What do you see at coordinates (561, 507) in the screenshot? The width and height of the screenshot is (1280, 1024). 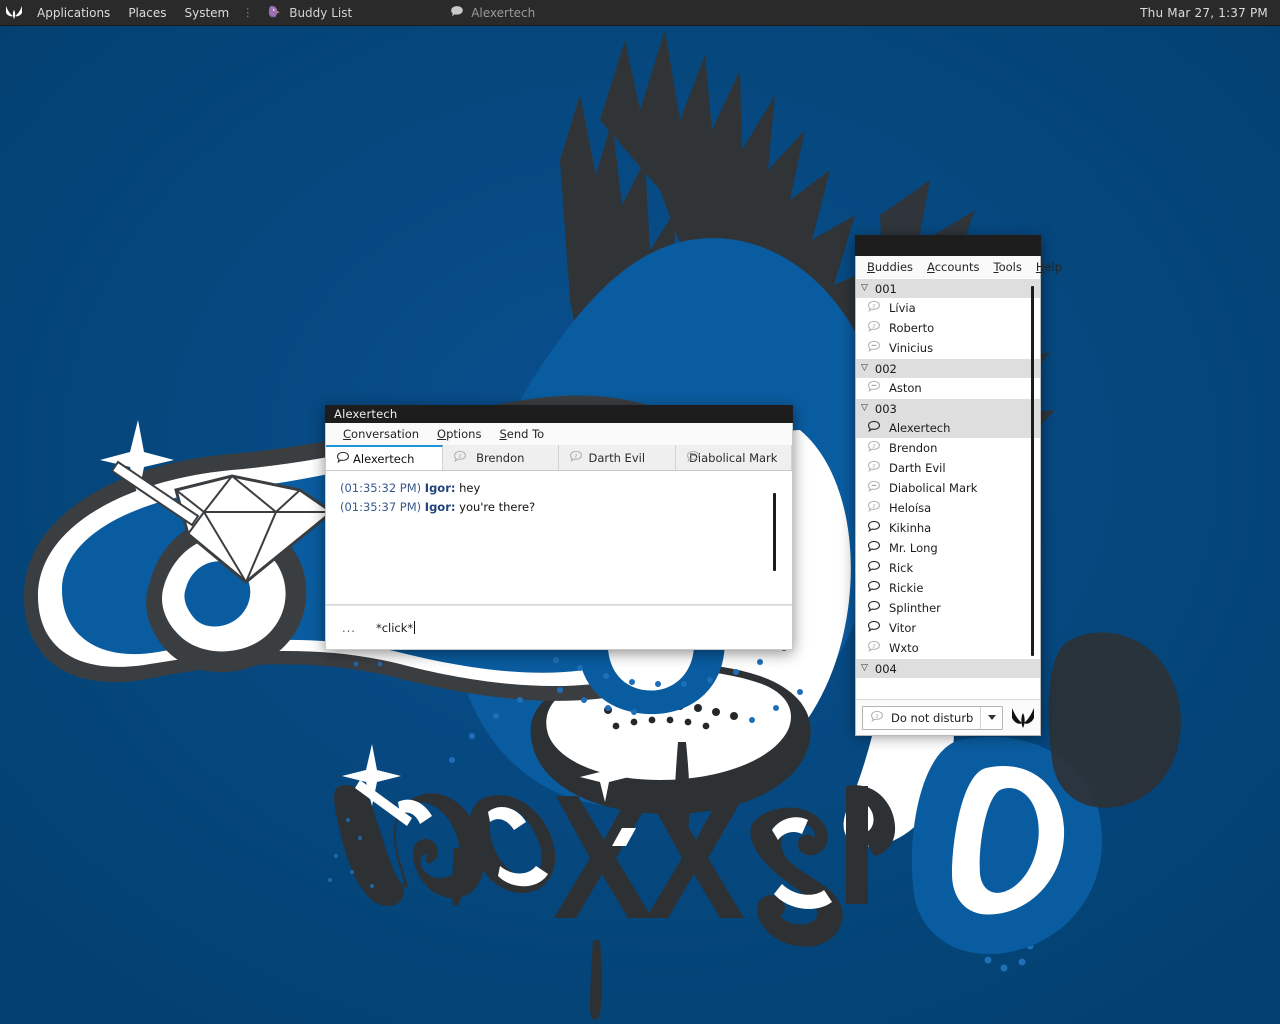 I see `chat-message: (01:35:37 PM) Igor: you're there?` at bounding box center [561, 507].